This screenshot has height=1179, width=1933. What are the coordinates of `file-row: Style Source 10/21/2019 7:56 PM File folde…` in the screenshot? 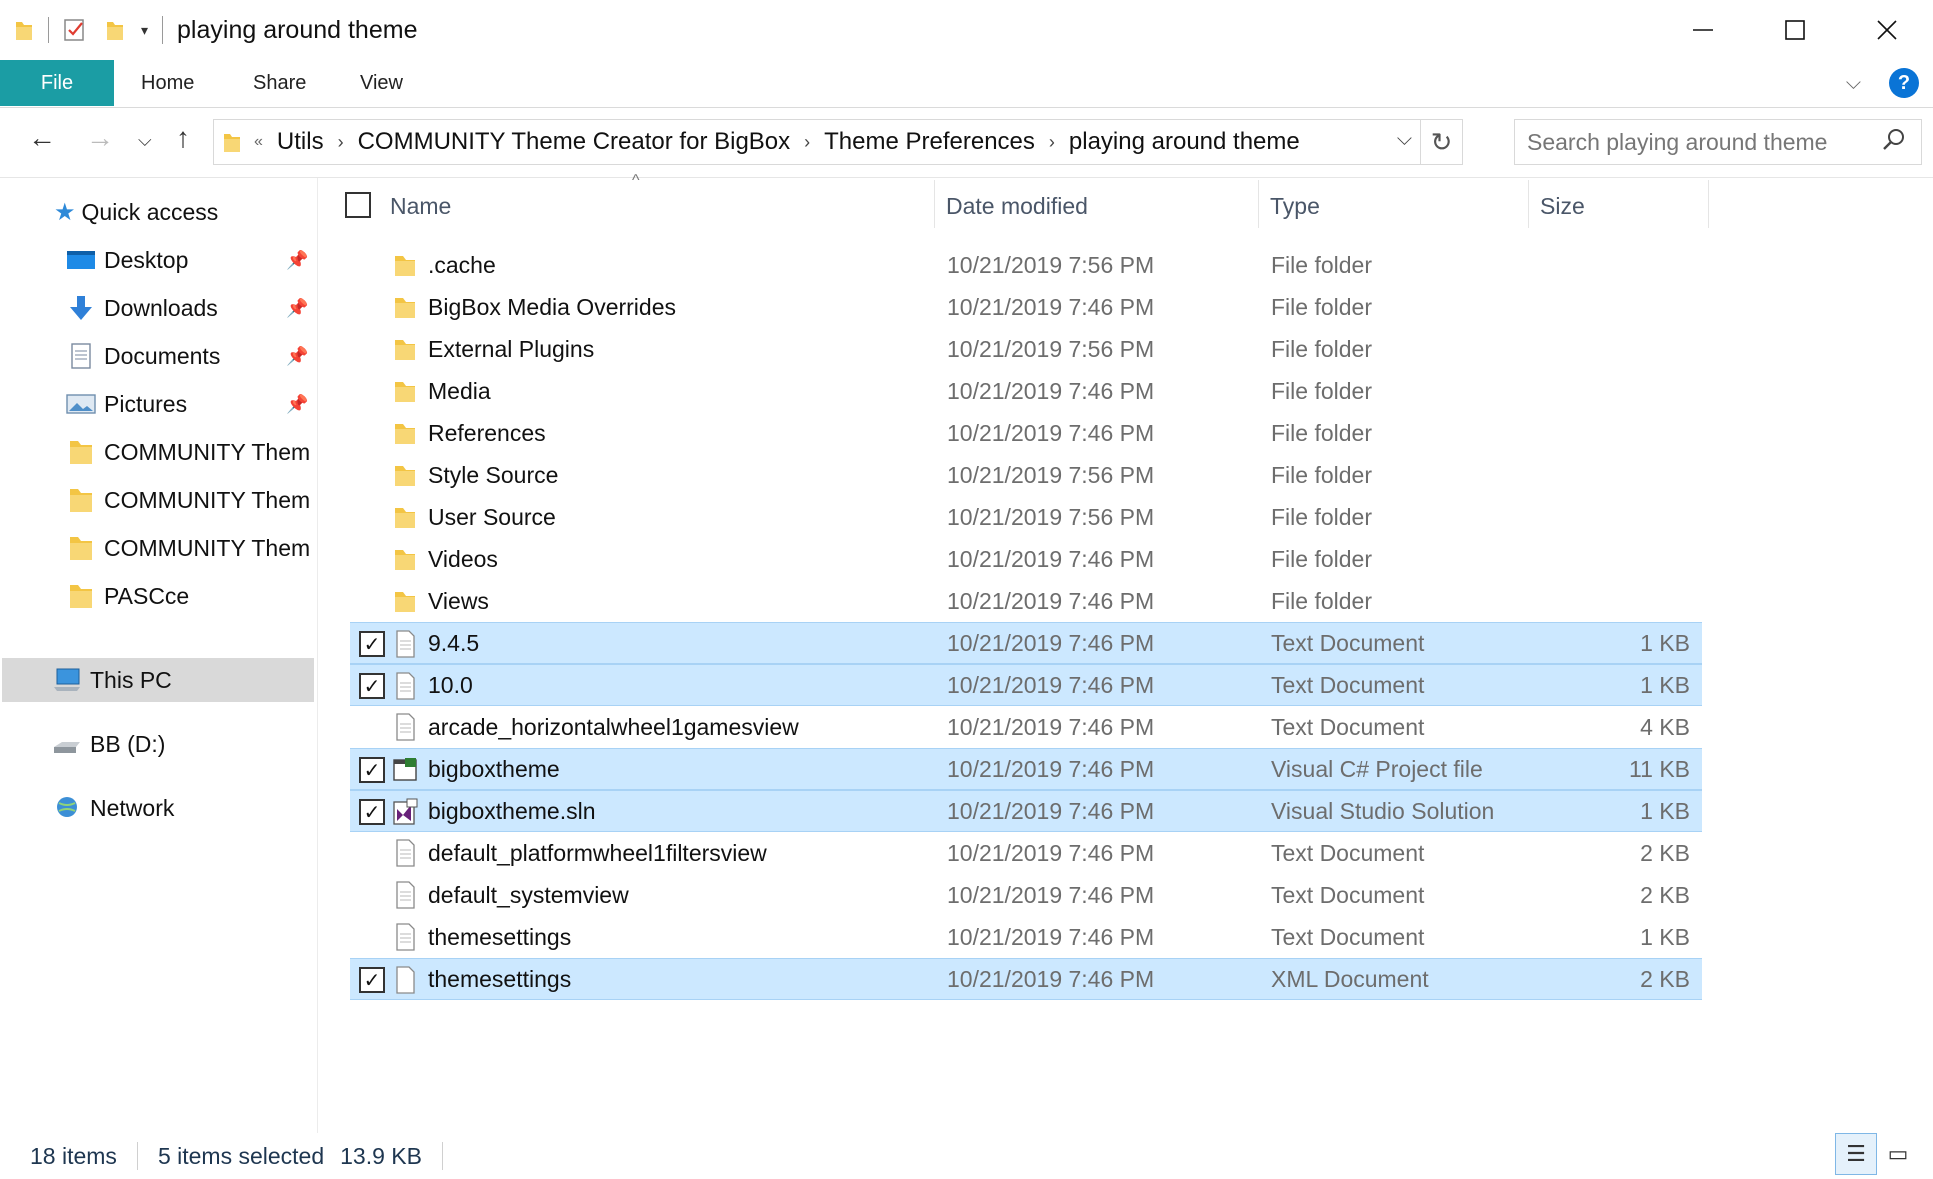 It's located at (1026, 475).